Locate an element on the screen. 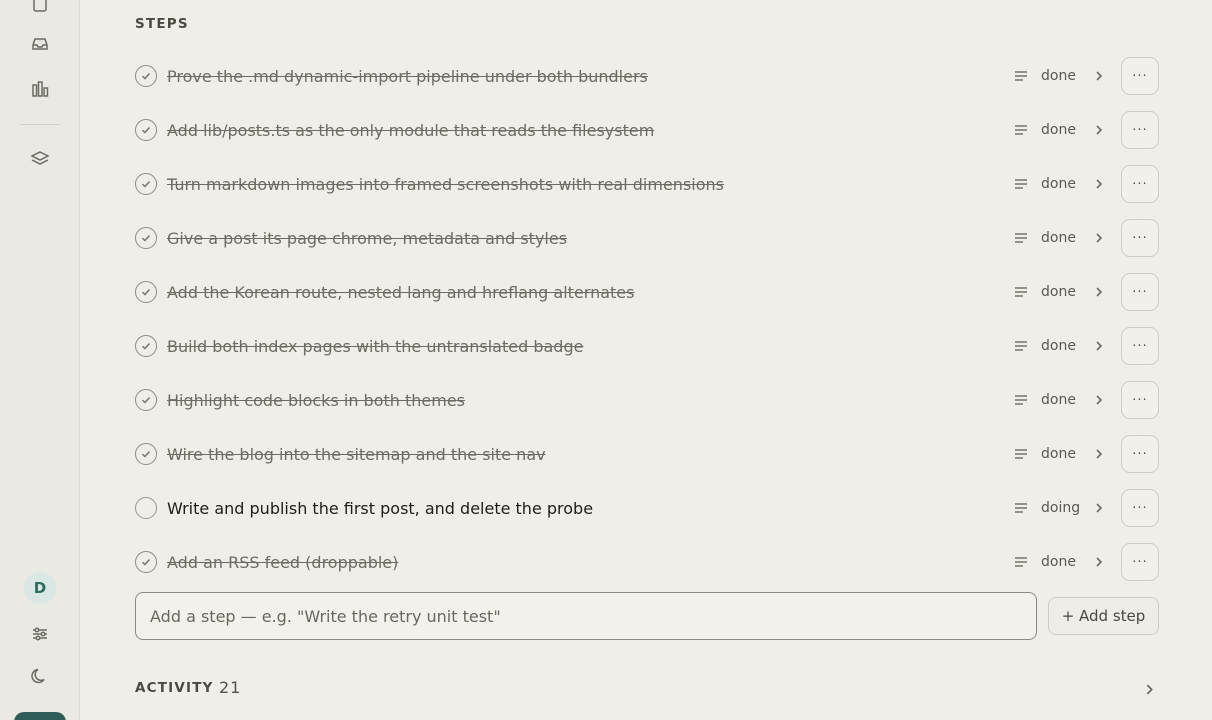 This screenshot has width=1212, height=720. left-rail: D is located at coordinates (40, 360).